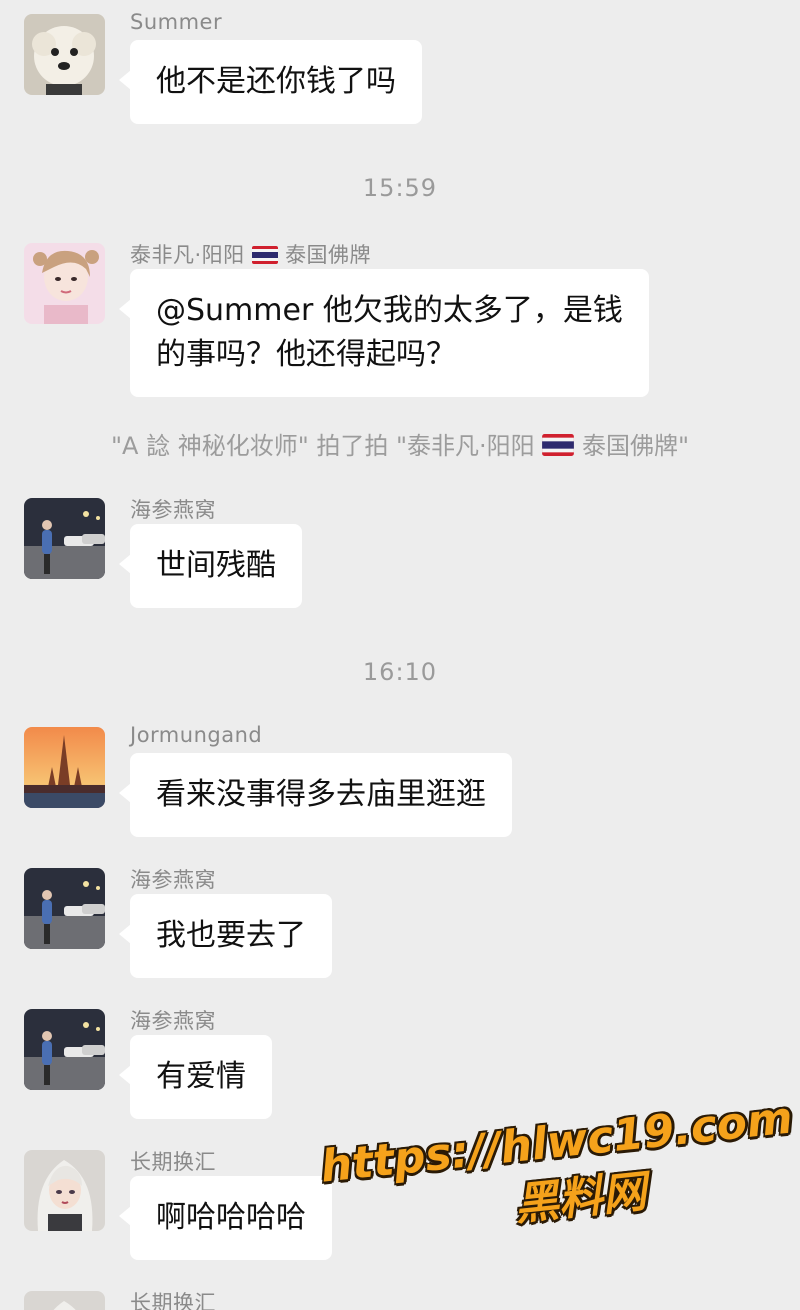 The height and width of the screenshot is (1310, 800). What do you see at coordinates (635, 446) in the screenshot?
I see `system-text: 泰国佛牌"` at bounding box center [635, 446].